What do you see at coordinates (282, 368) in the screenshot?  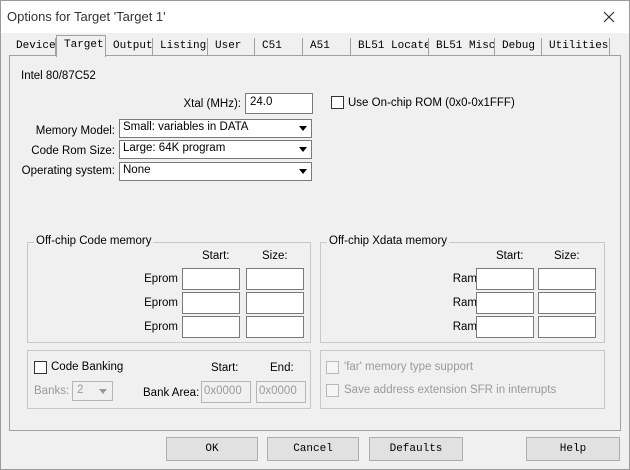 I see `bank-end-header: End:` at bounding box center [282, 368].